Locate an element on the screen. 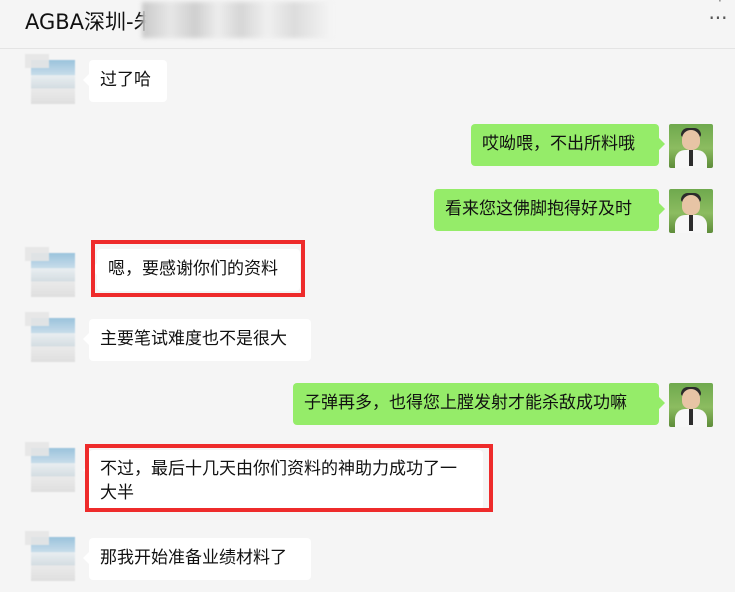  message-bubble-sent: 哎呦喂，不出所料哦 is located at coordinates (568, 145).